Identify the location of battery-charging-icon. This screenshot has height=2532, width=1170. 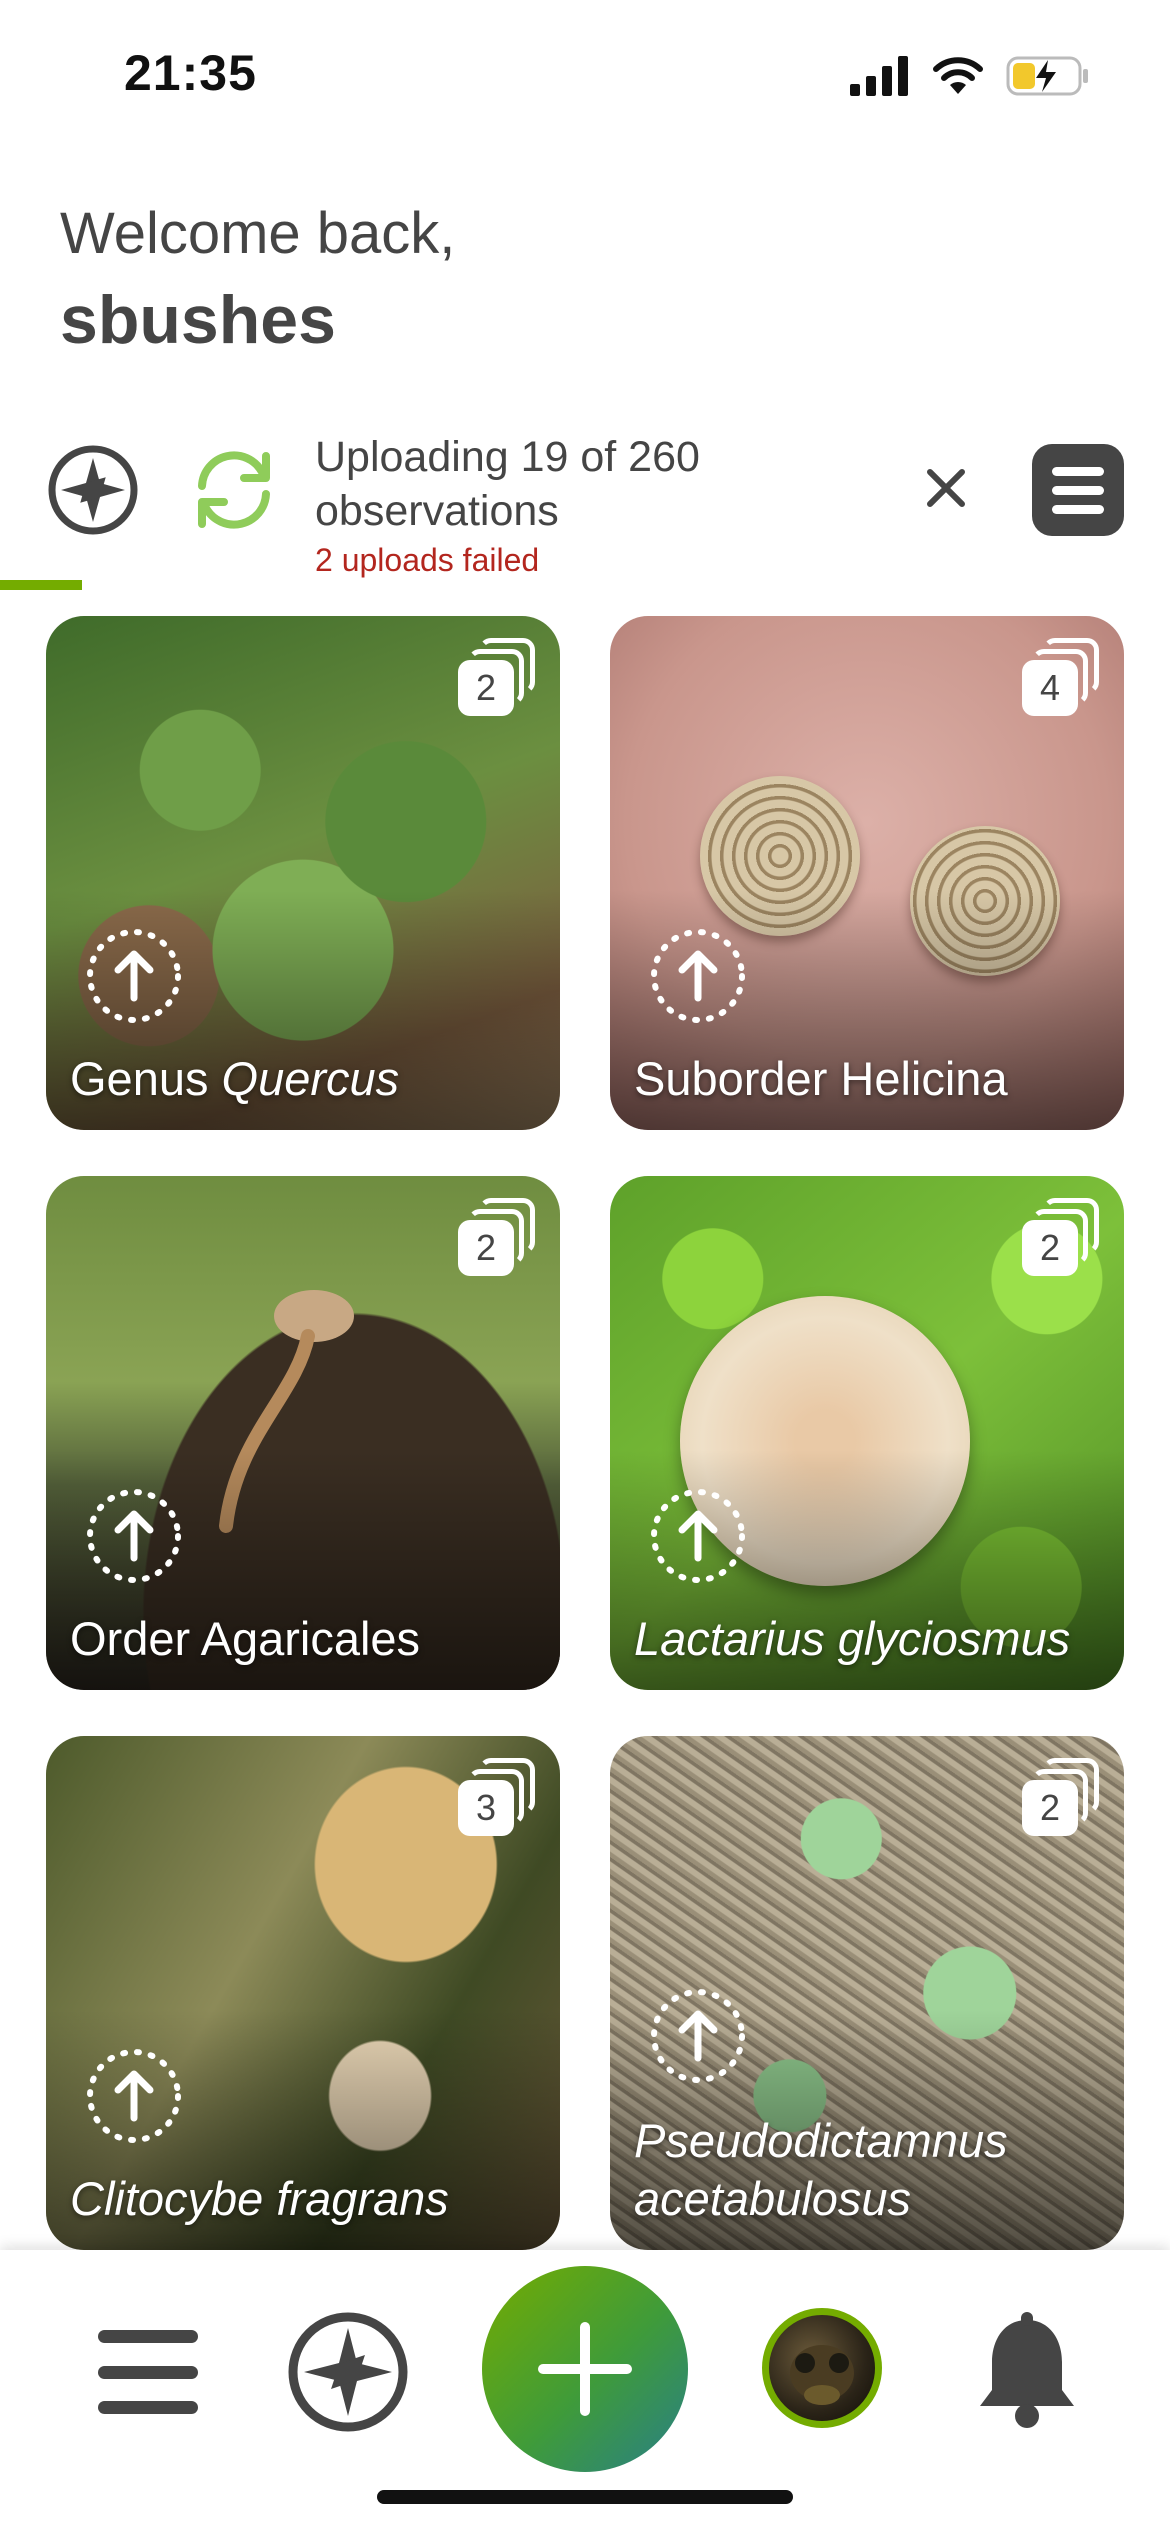
(1047, 76).